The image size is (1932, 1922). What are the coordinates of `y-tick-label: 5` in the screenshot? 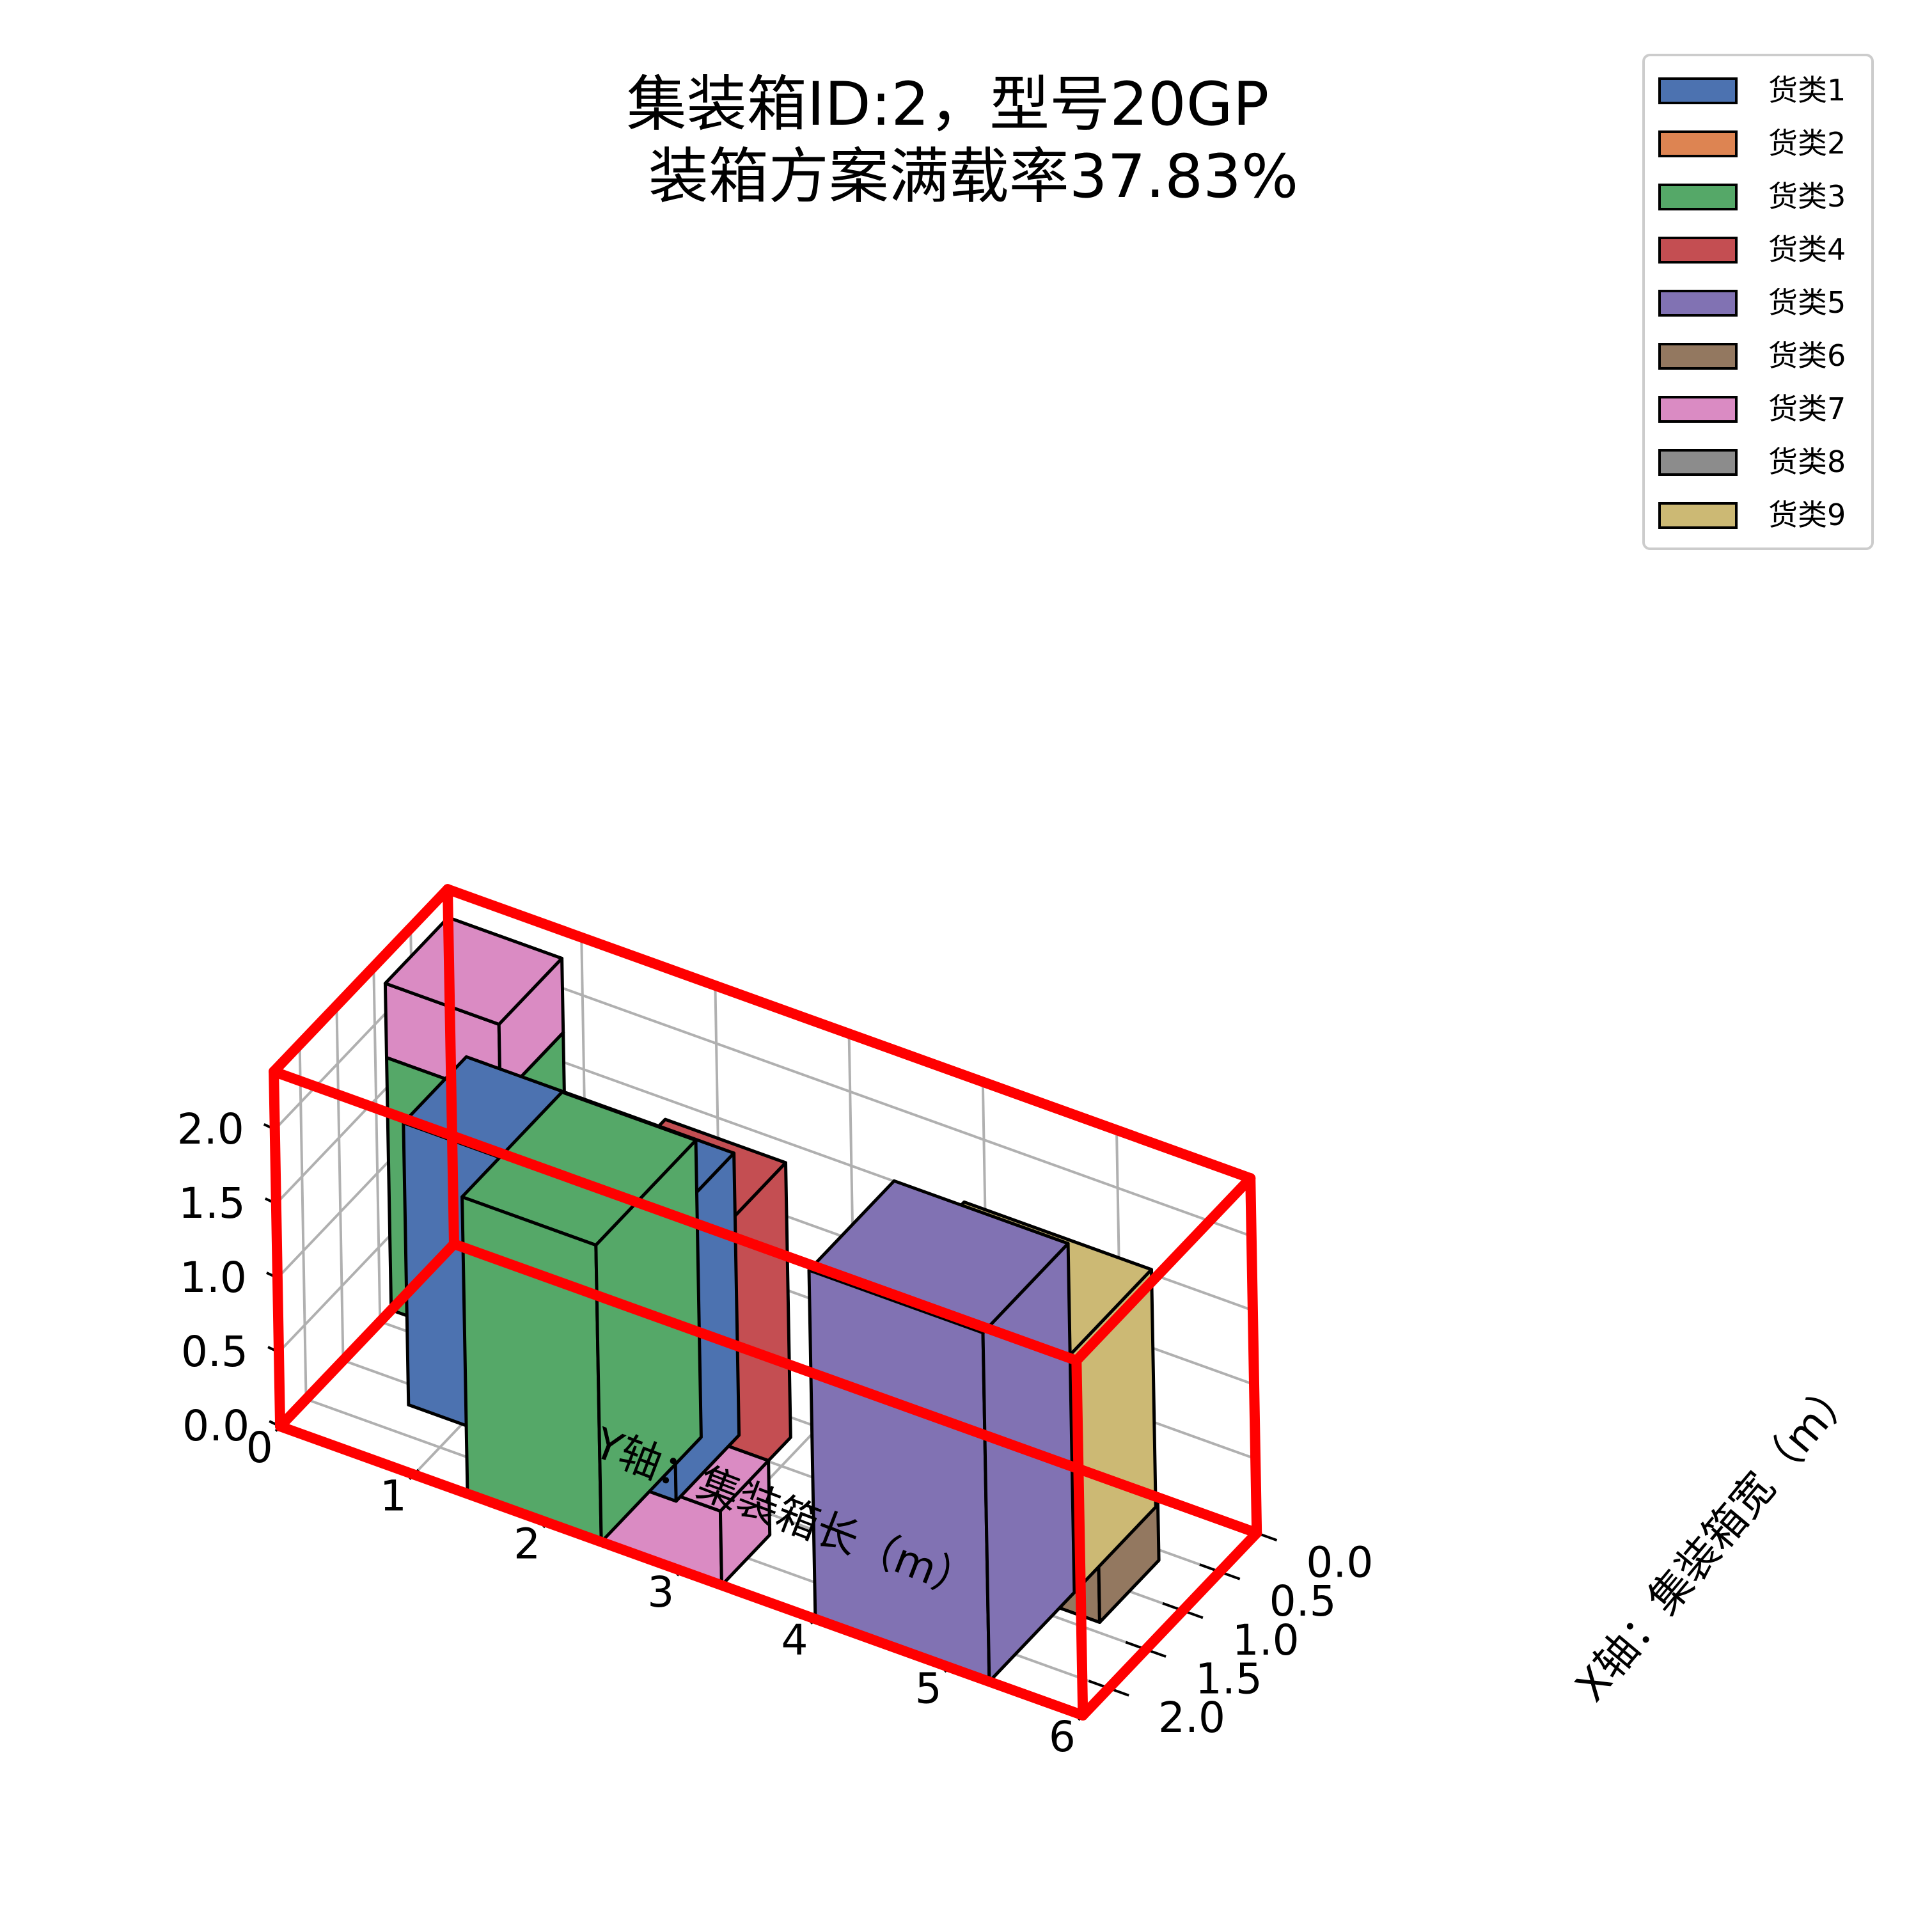 It's located at (928, 1689).